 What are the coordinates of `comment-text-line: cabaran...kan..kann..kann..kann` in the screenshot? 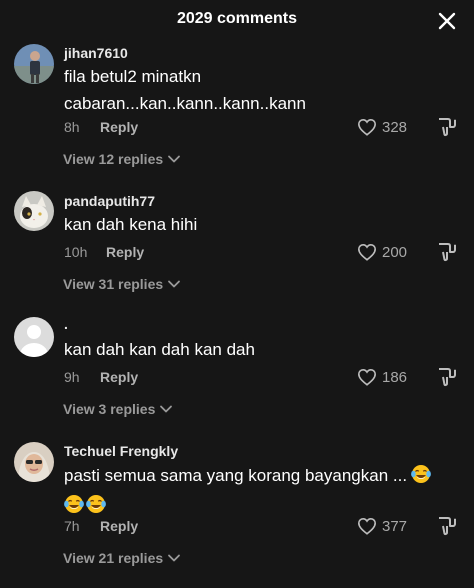 It's located at (185, 103).